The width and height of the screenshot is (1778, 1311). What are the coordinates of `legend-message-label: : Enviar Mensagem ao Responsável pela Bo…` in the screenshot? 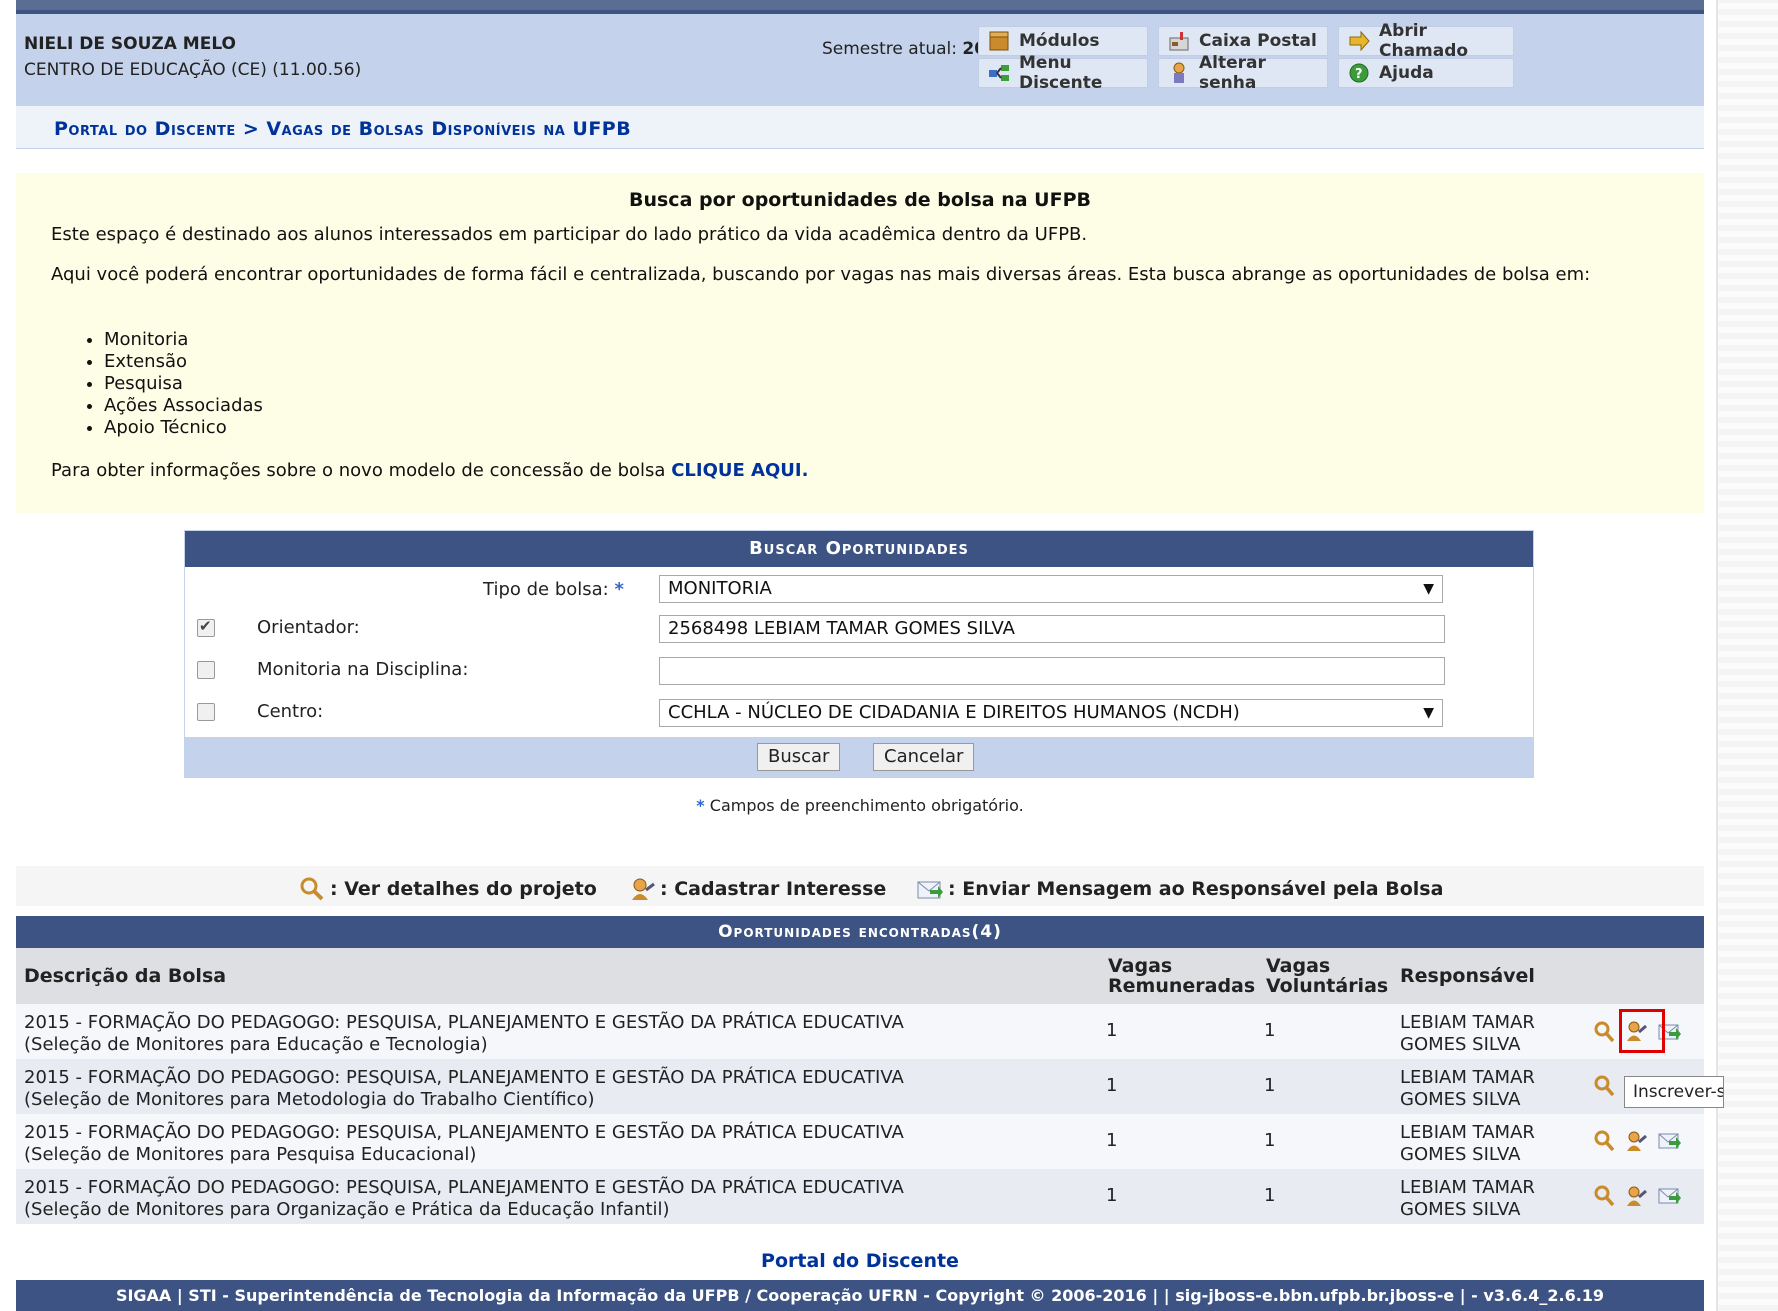 It's located at (1196, 889).